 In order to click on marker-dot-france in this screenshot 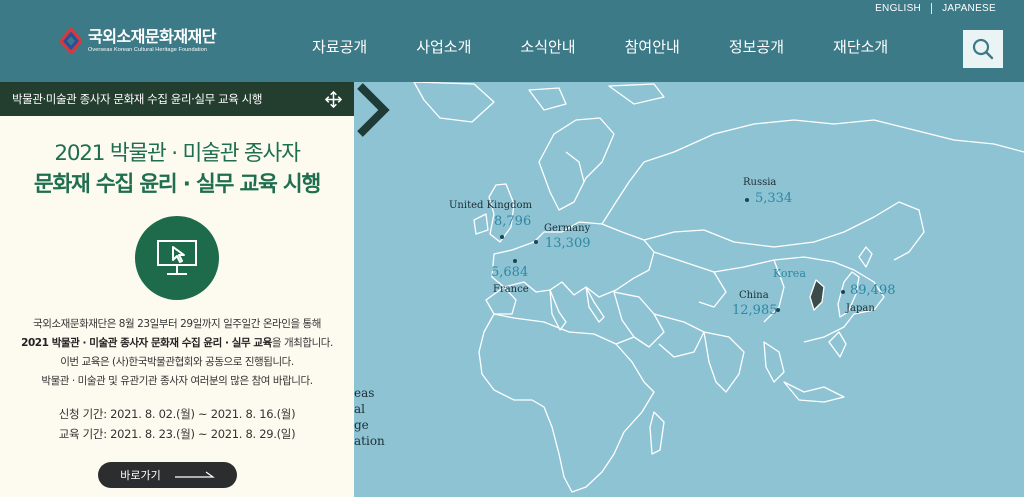, I will do `click(515, 261)`.